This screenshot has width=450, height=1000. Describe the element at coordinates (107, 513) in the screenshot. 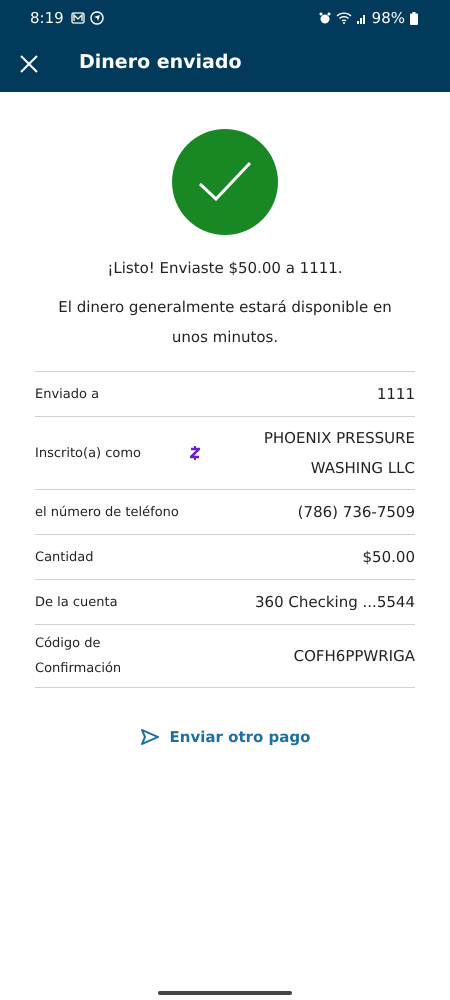

I see `detail-label: el número de teléfono` at that location.